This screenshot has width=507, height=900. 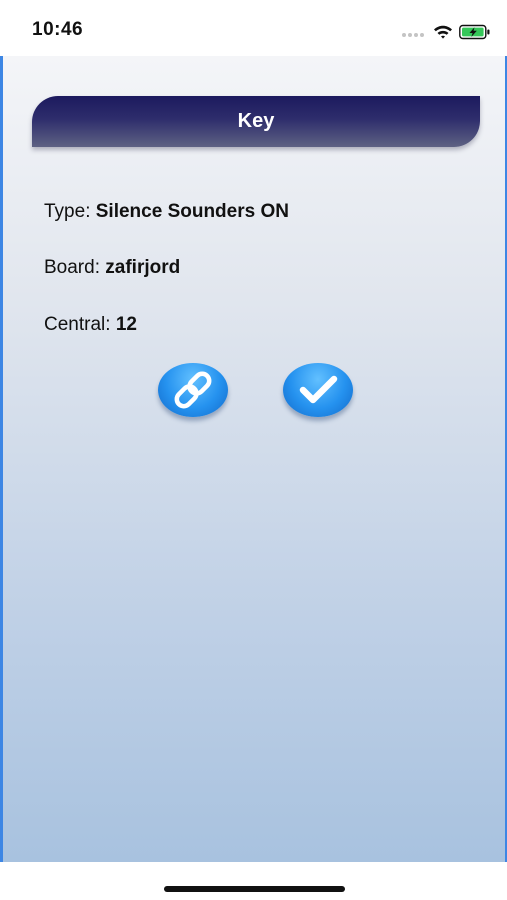 I want to click on checkmark-icon, so click(x=318, y=389).